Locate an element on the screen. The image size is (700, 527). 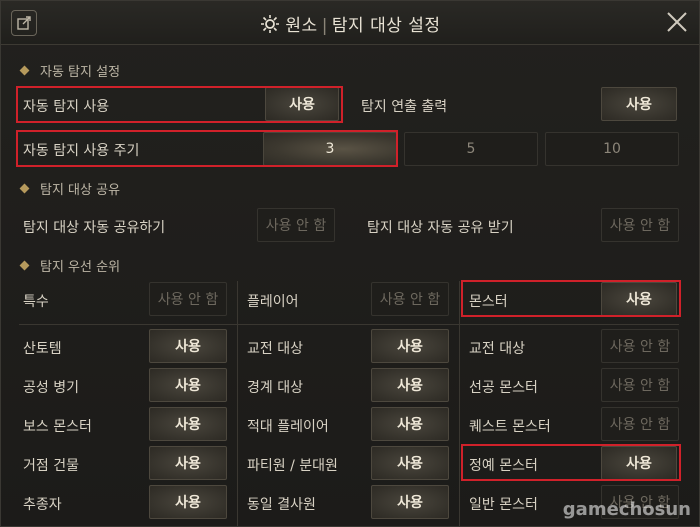
priority-label: 일반 몬스터 is located at coordinates (503, 505).